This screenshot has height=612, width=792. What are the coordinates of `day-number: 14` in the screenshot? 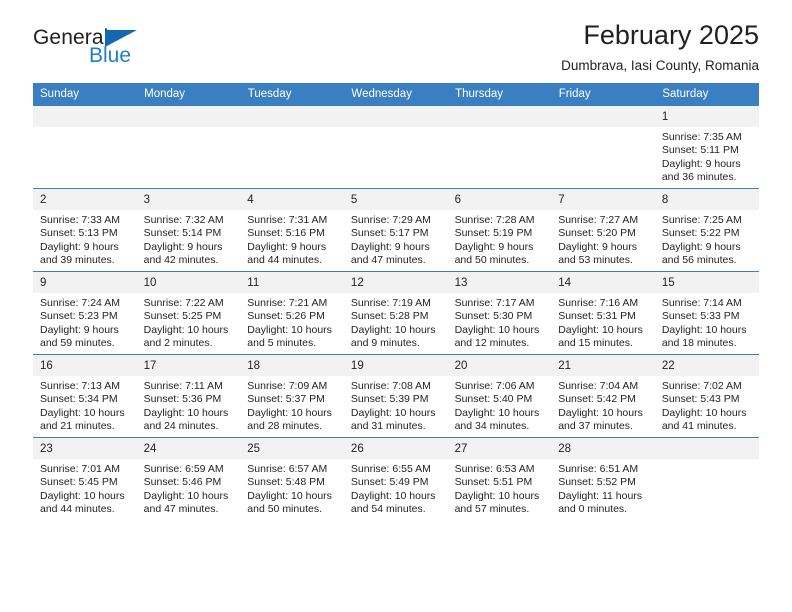 It's located at (603, 282).